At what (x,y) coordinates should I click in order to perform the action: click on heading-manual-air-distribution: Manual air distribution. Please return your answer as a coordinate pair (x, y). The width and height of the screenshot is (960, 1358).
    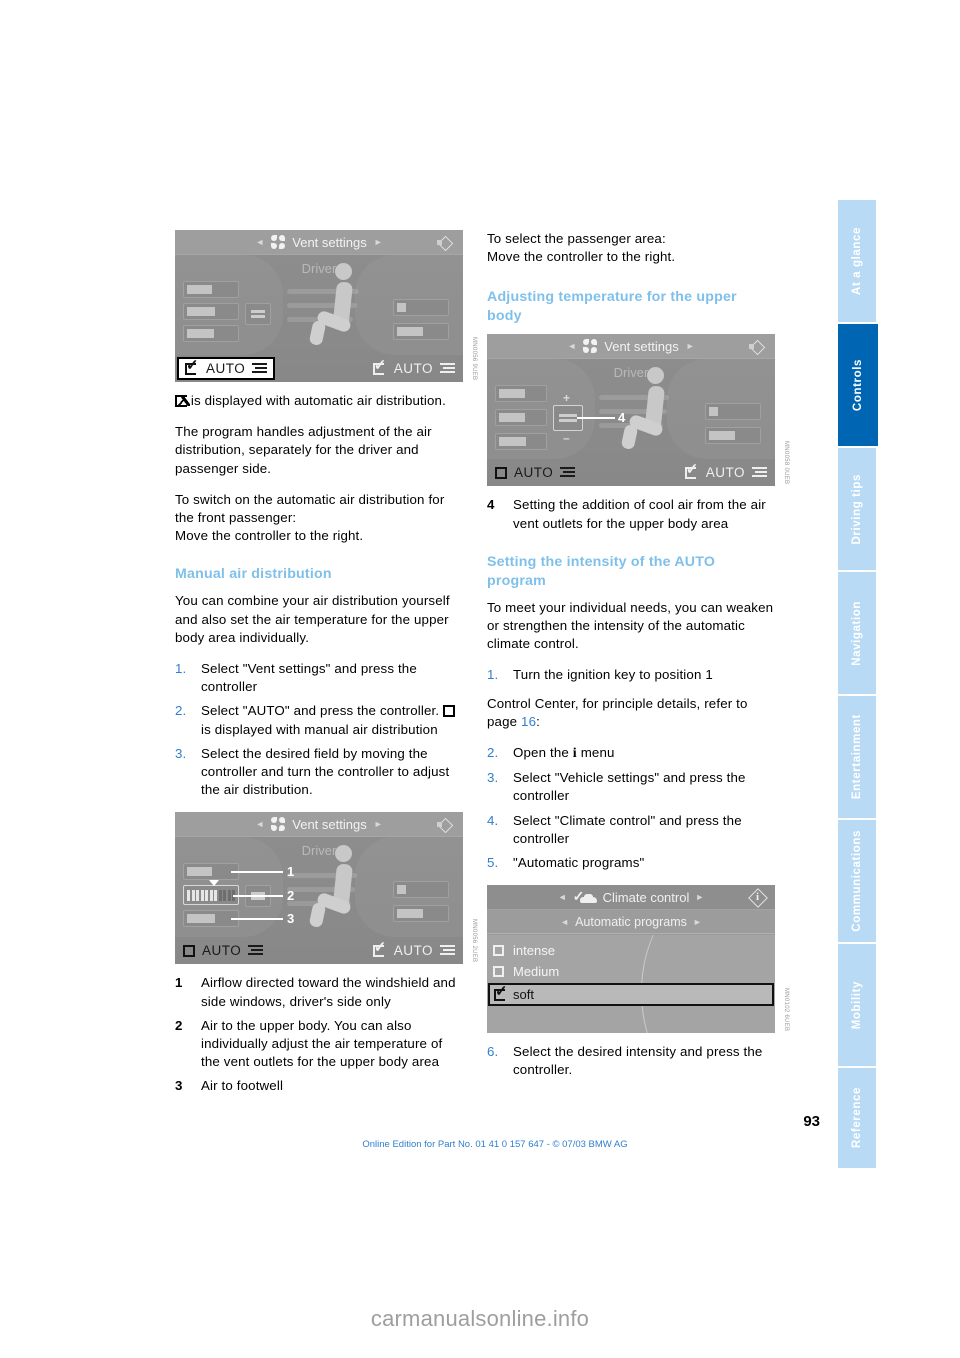
    Looking at the image, I should click on (253, 574).